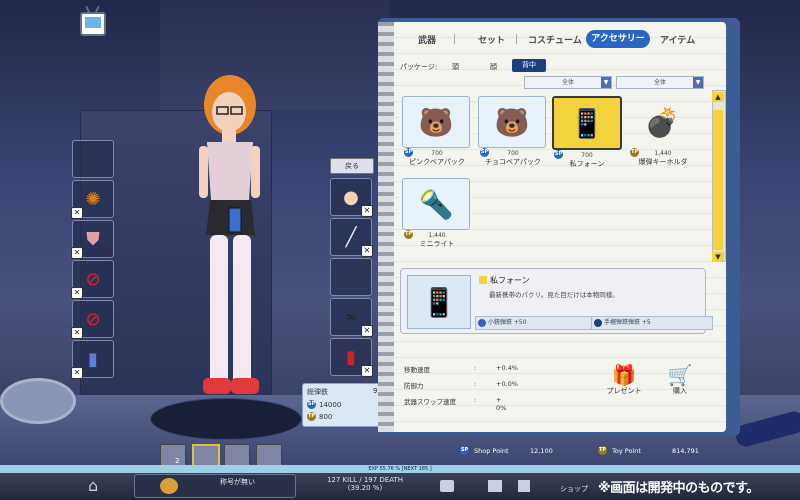  Describe the element at coordinates (574, 489) in the screenshot. I see `shop-menu-label: ショップ` at that location.